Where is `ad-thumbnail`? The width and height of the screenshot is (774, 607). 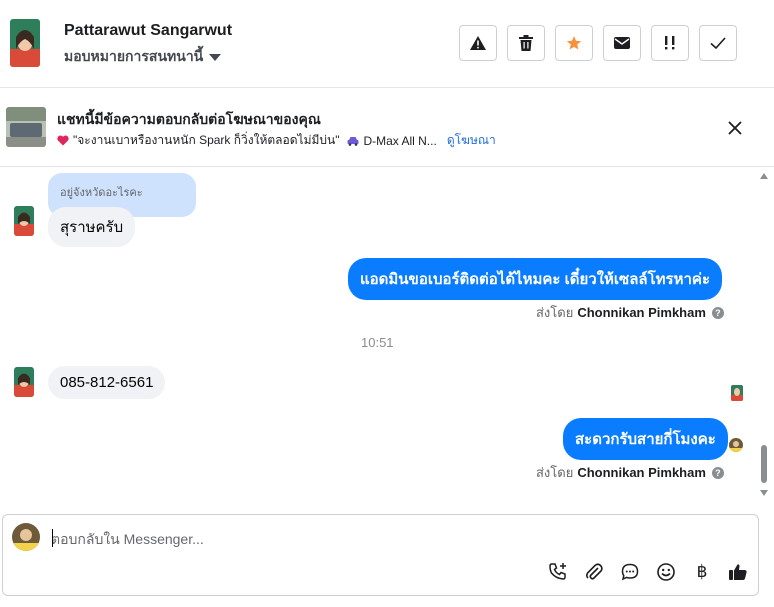
ad-thumbnail is located at coordinates (26, 127).